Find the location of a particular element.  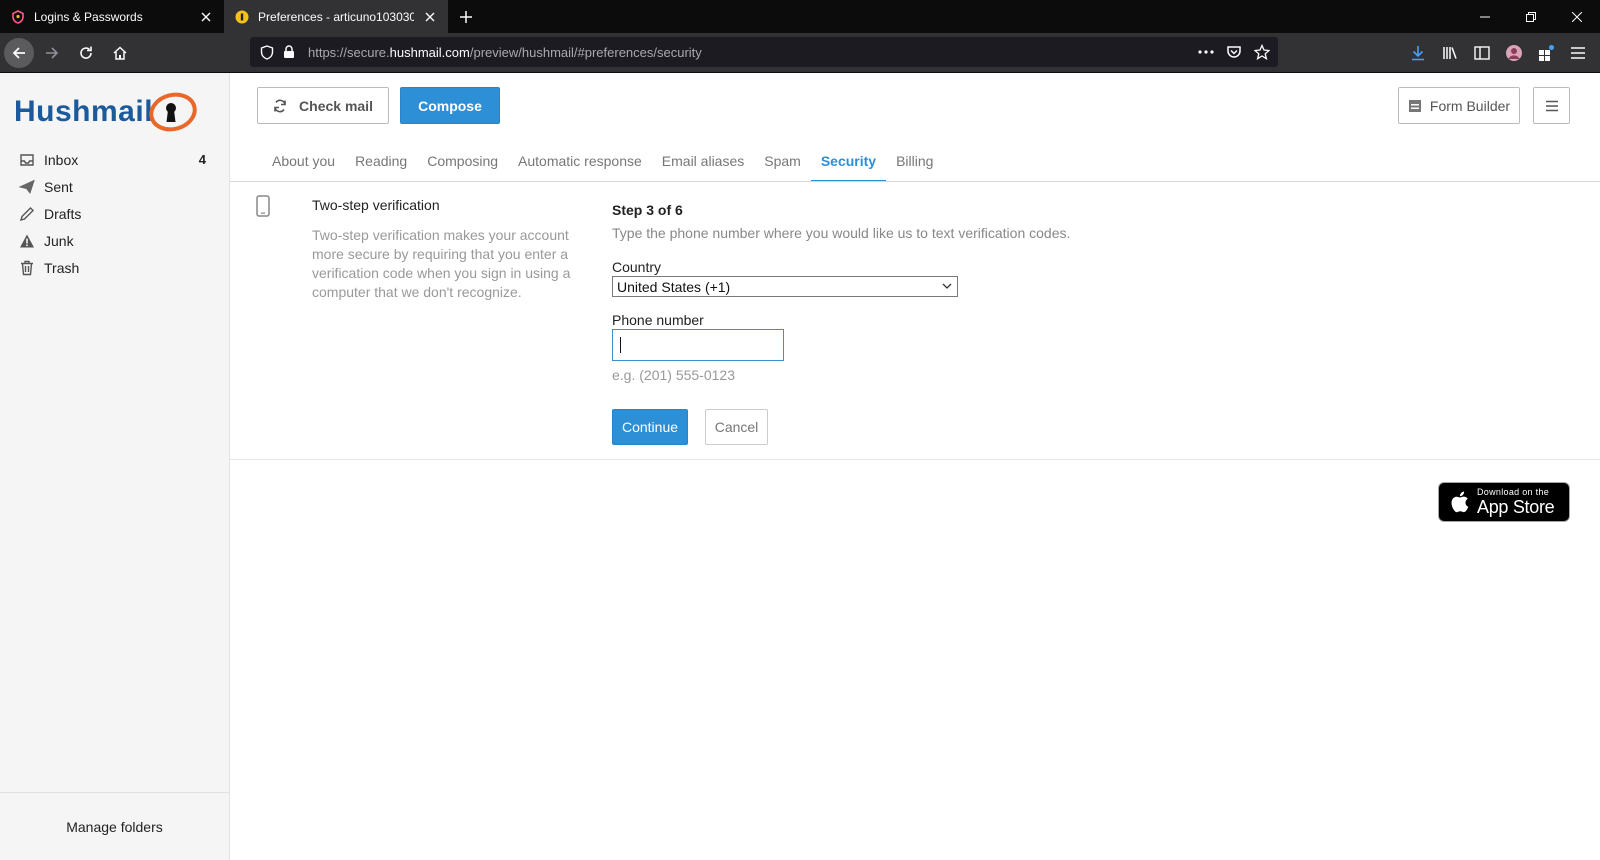

chevron-down-icon is located at coordinates (947, 286).